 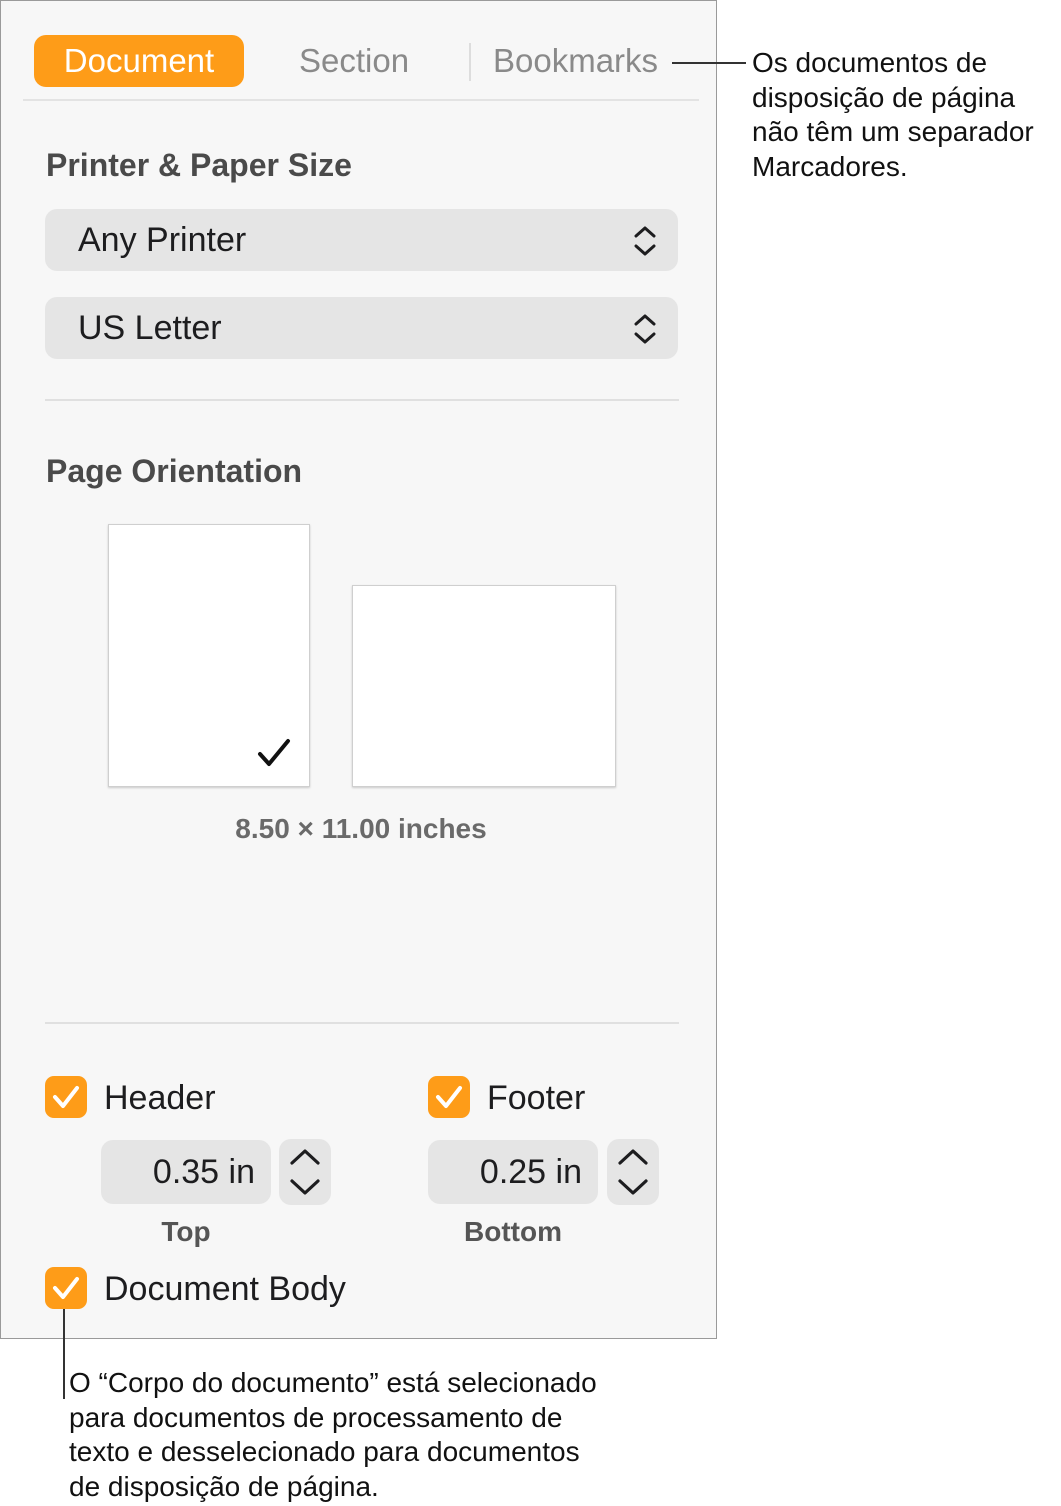 I want to click on footer-label: Footer, so click(x=536, y=1098).